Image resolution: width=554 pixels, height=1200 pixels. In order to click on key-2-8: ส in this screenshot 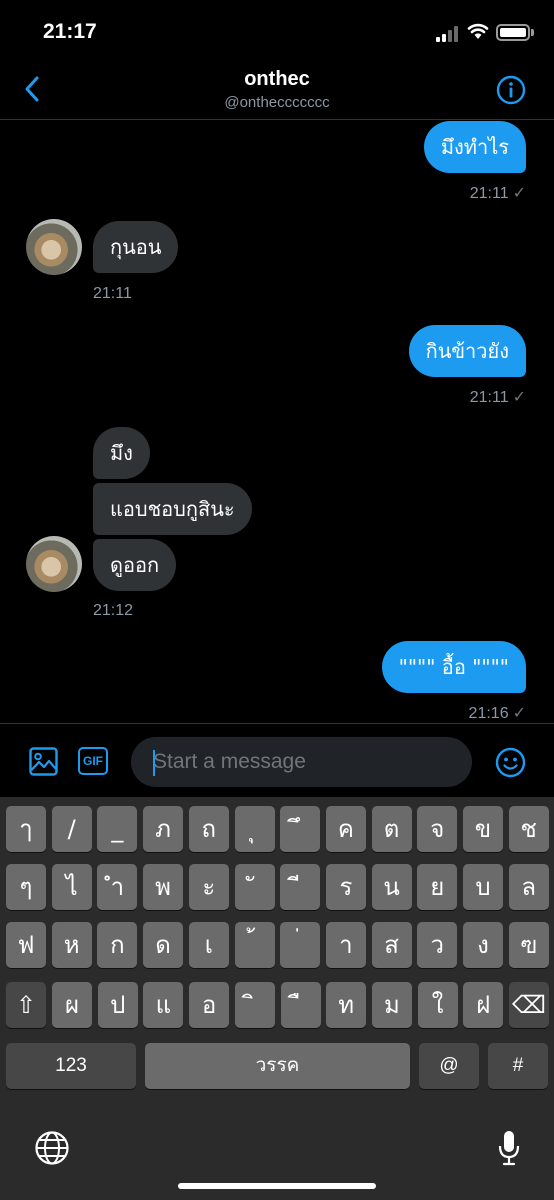, I will do `click(391, 945)`.